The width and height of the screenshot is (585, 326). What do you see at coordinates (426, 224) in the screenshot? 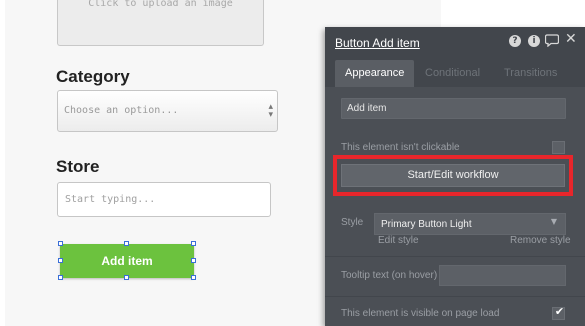
I see `style-select-value: Primary Button Light` at bounding box center [426, 224].